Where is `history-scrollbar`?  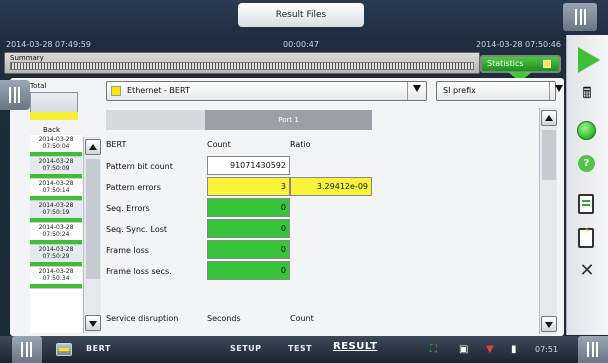 history-scrollbar is located at coordinates (92, 235).